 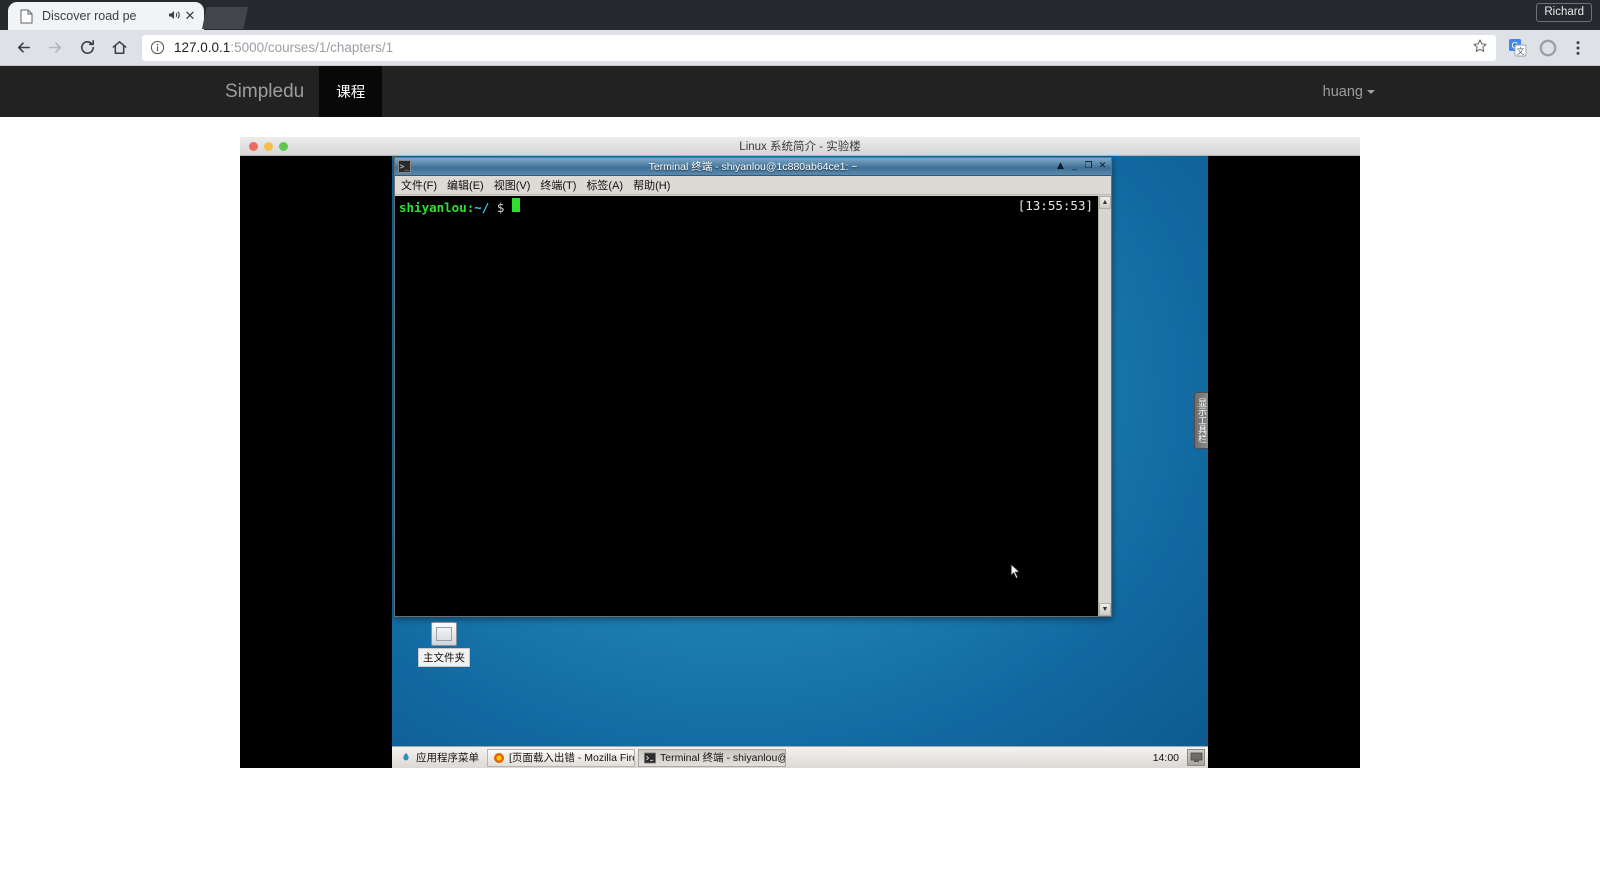 I want to click on desktop-icon-label: 主文件夹, so click(x=444, y=657).